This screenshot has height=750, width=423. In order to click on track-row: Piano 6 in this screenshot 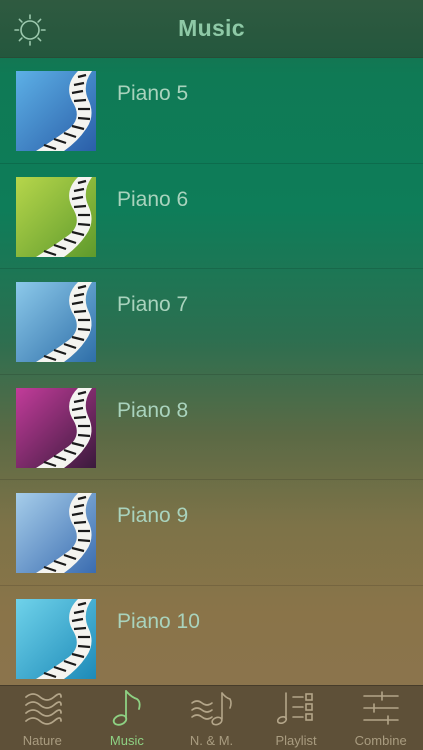, I will do `click(211, 216)`.